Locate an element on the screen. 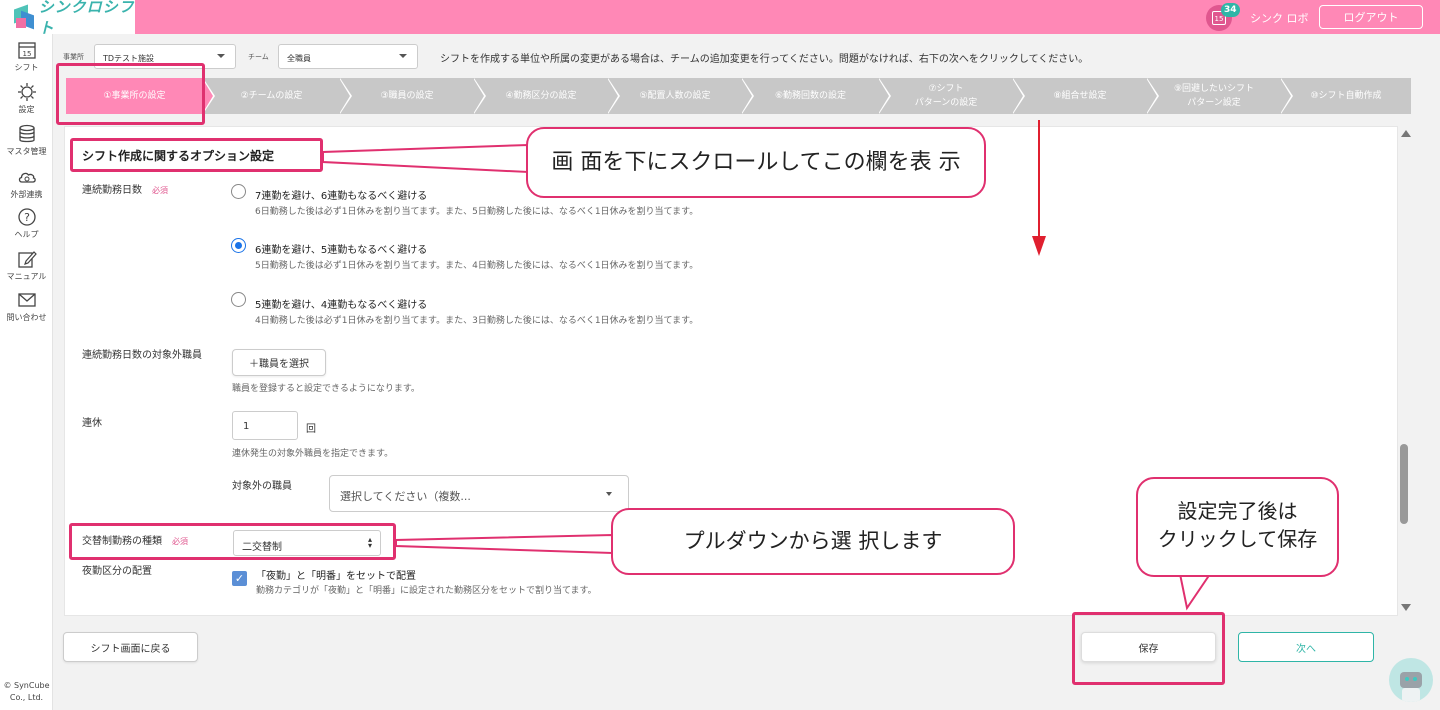 The height and width of the screenshot is (710, 1440). radio-7days is located at coordinates (238, 191).